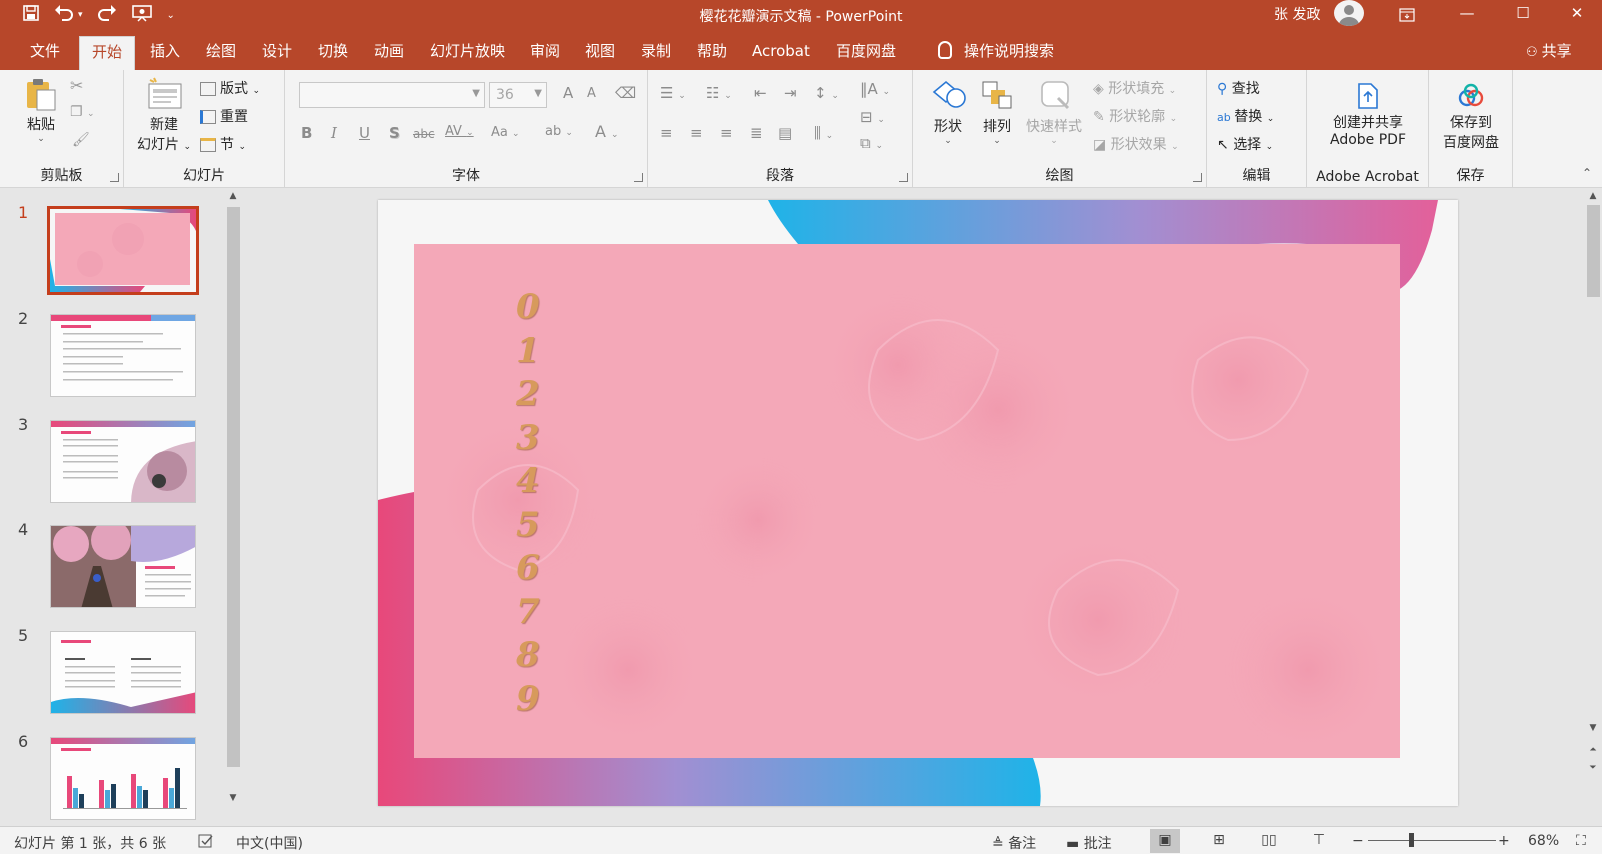  What do you see at coordinates (719, 93) in the screenshot?
I see `numbering-icon: ☷ ⌄` at bounding box center [719, 93].